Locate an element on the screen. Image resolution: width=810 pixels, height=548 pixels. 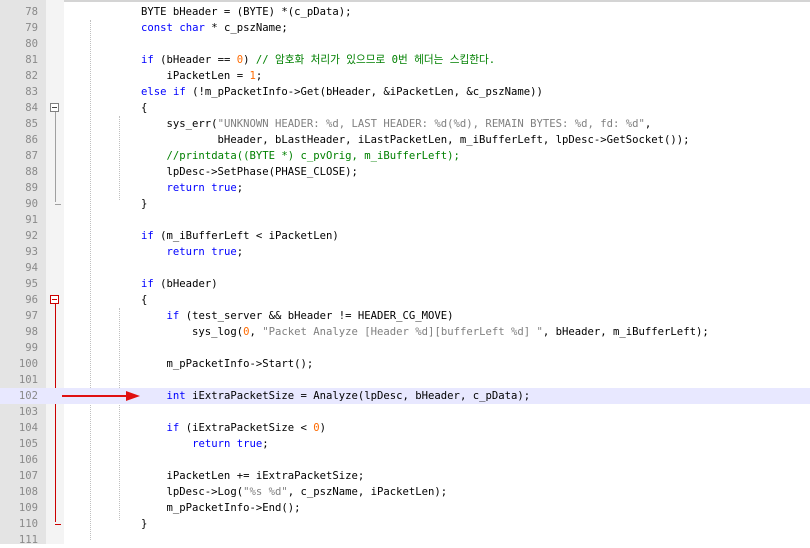
code-line: 93 return true; is located at coordinates (405, 252).